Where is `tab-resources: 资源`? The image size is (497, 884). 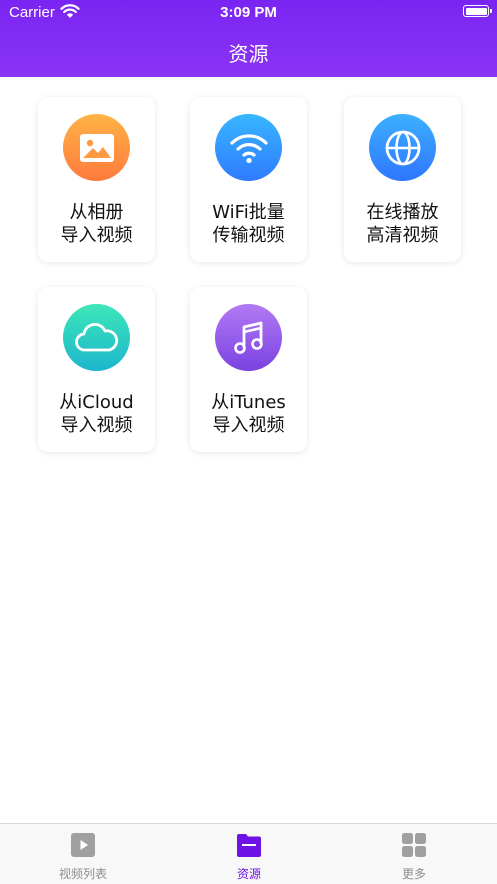 tab-resources: 资源 is located at coordinates (249, 854).